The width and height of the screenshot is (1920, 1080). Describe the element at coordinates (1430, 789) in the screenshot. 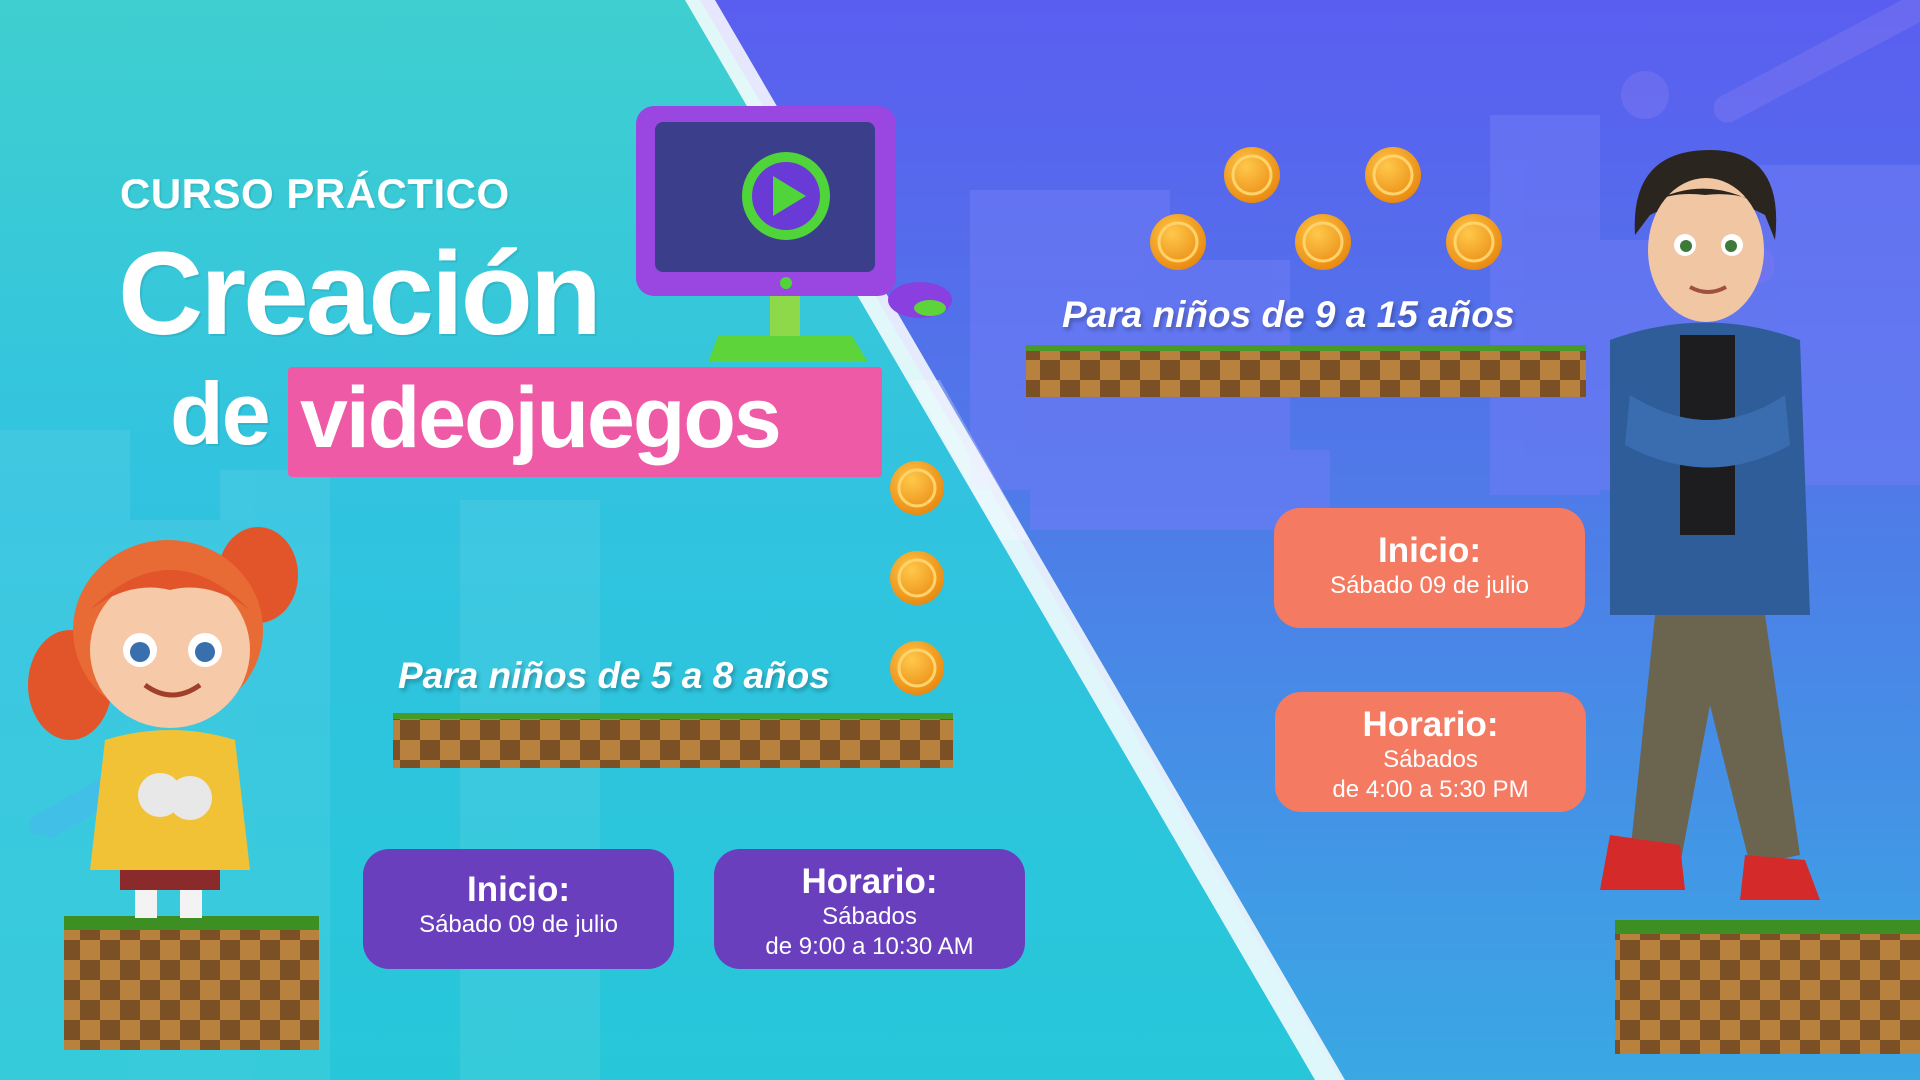

I see `schedule-time-older: de 4:00 a 5:30 PM` at that location.